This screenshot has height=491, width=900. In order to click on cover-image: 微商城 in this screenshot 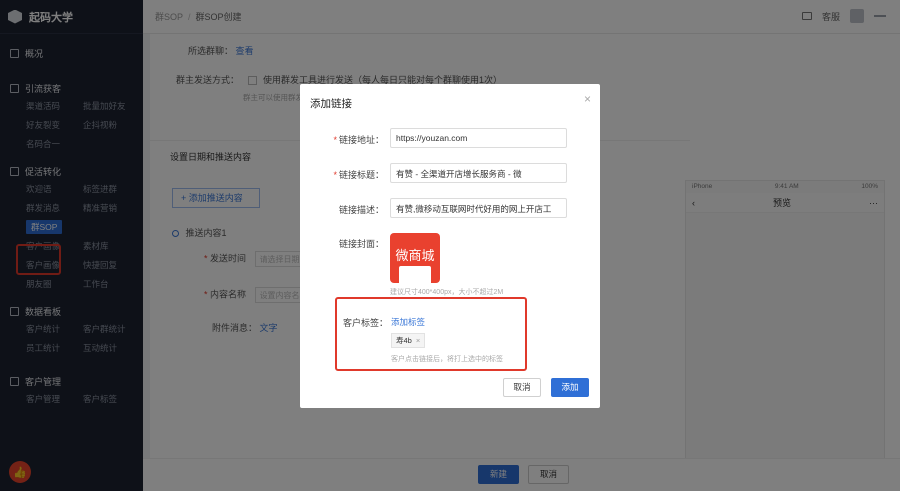, I will do `click(415, 258)`.